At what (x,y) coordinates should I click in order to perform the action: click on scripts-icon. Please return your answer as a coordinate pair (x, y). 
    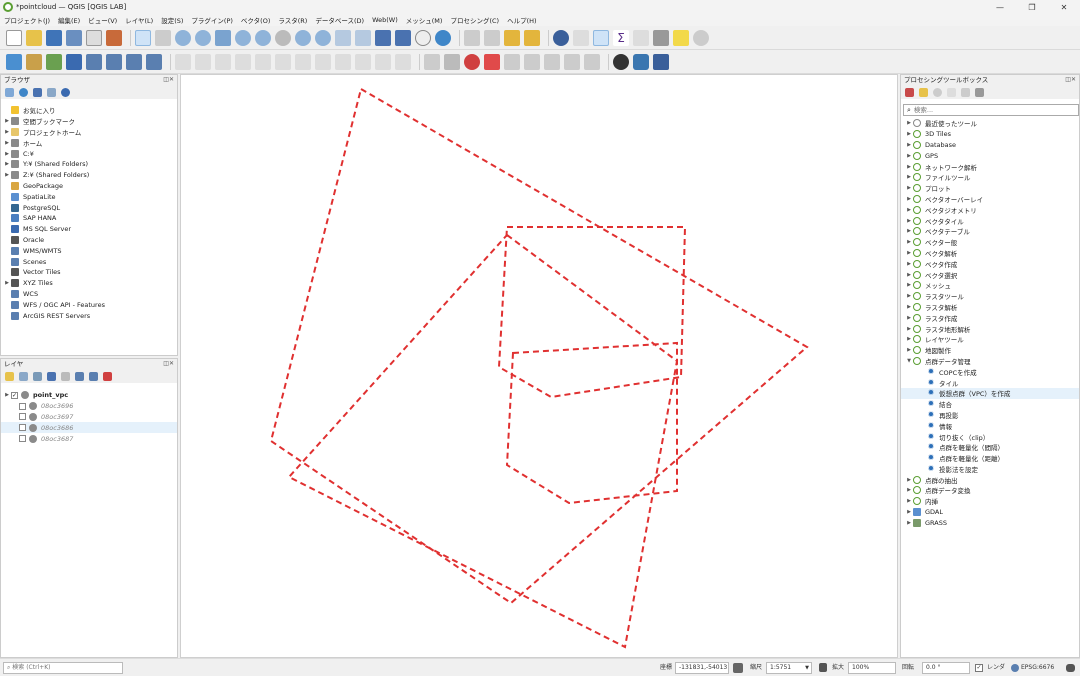
    Looking at the image, I should click on (923, 92).